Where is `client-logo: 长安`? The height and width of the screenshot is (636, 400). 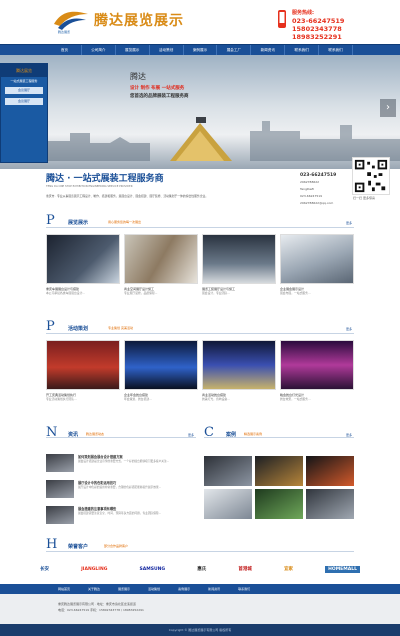
client-logo: 长安 is located at coordinates (44, 569).